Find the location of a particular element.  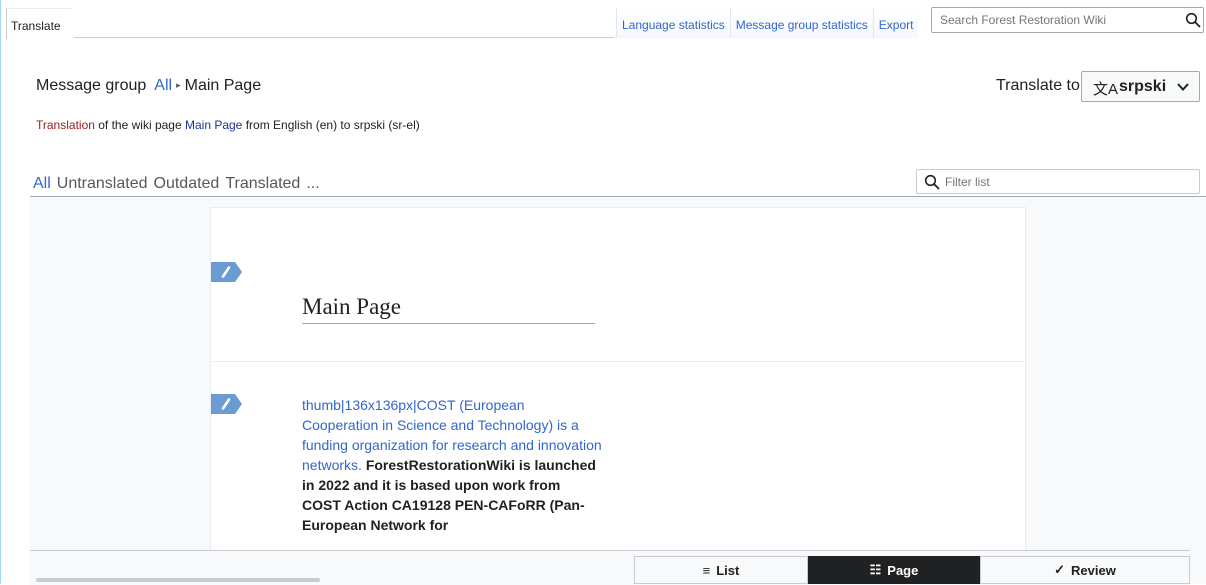

link-language-statistics: Language statistics is located at coordinates (673, 23).